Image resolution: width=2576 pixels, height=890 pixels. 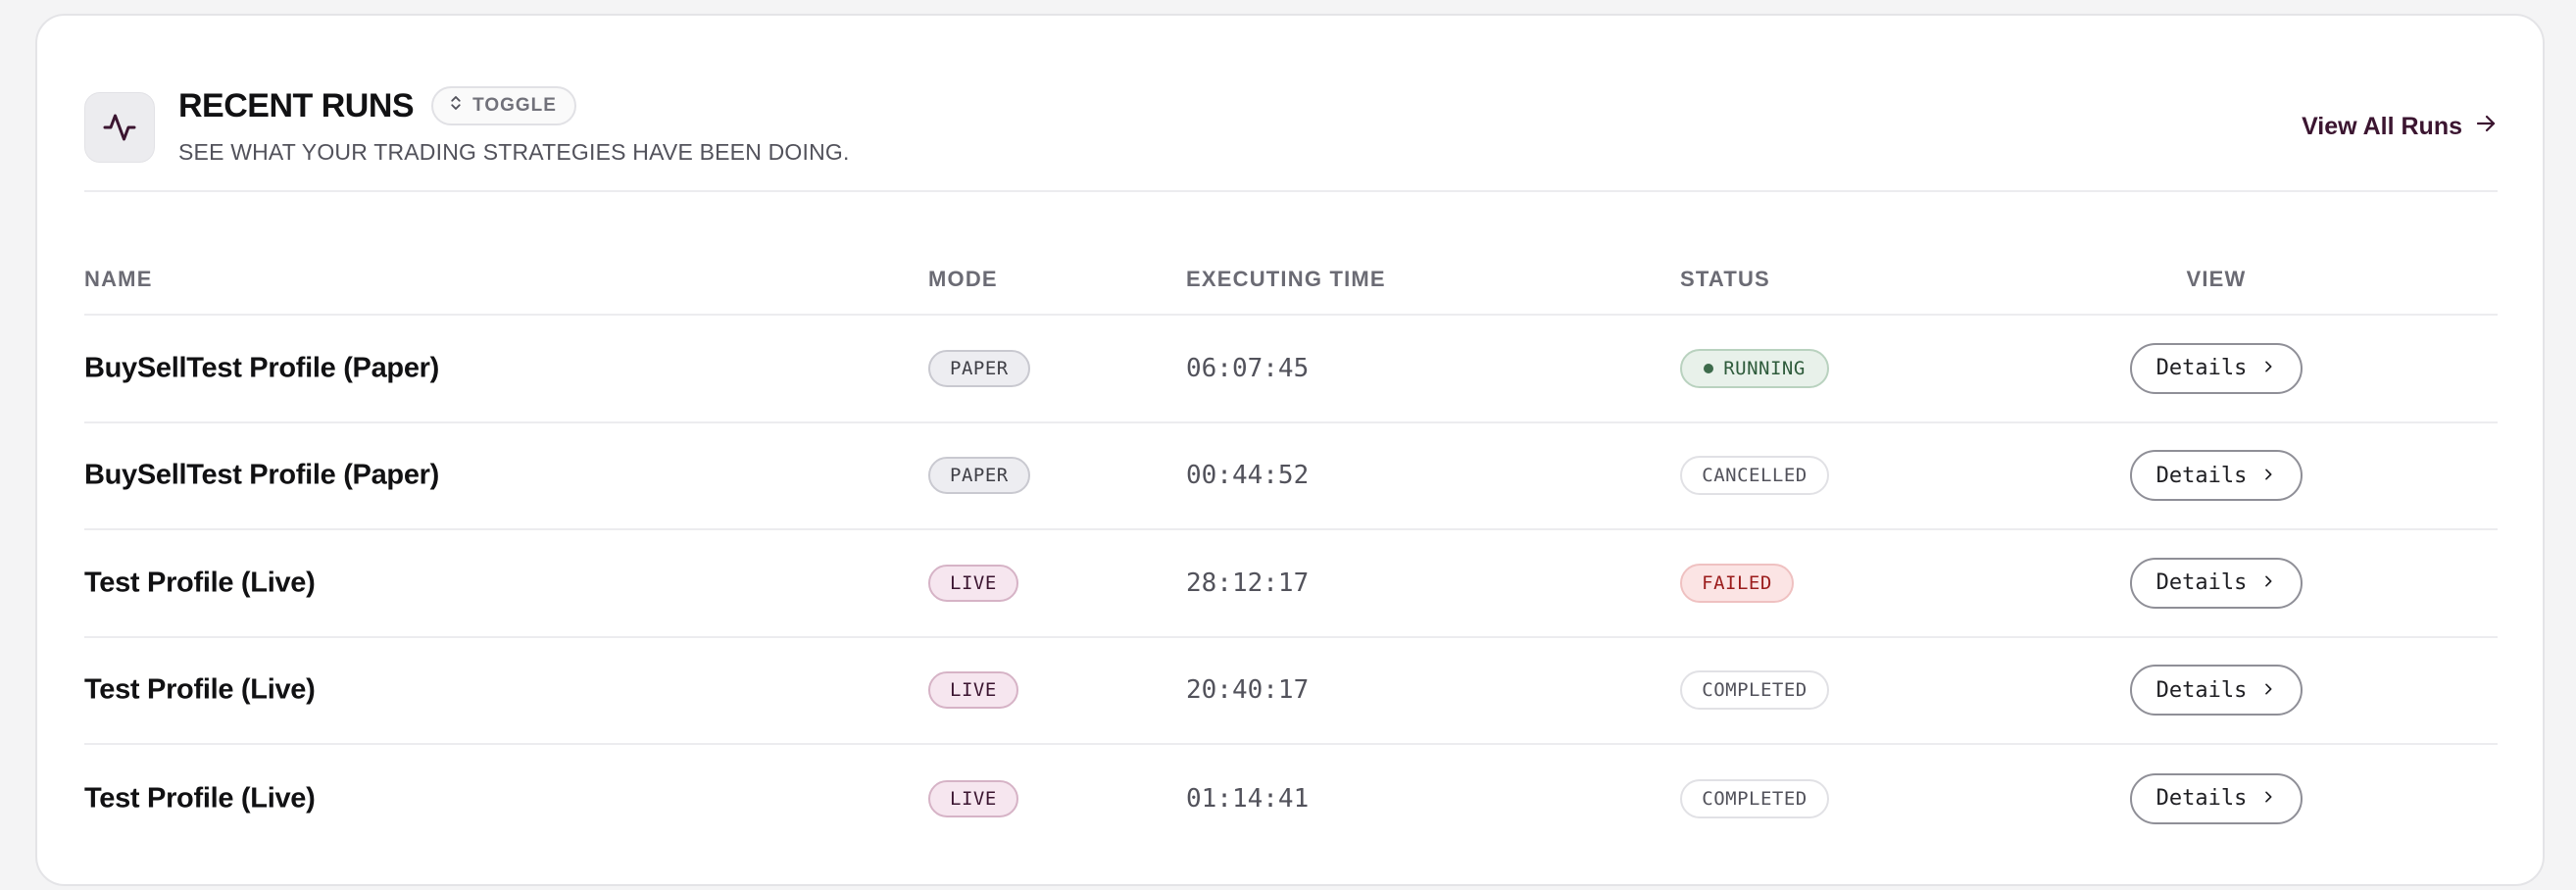 What do you see at coordinates (2382, 126) in the screenshot?
I see `view-all-label: View All Runs` at bounding box center [2382, 126].